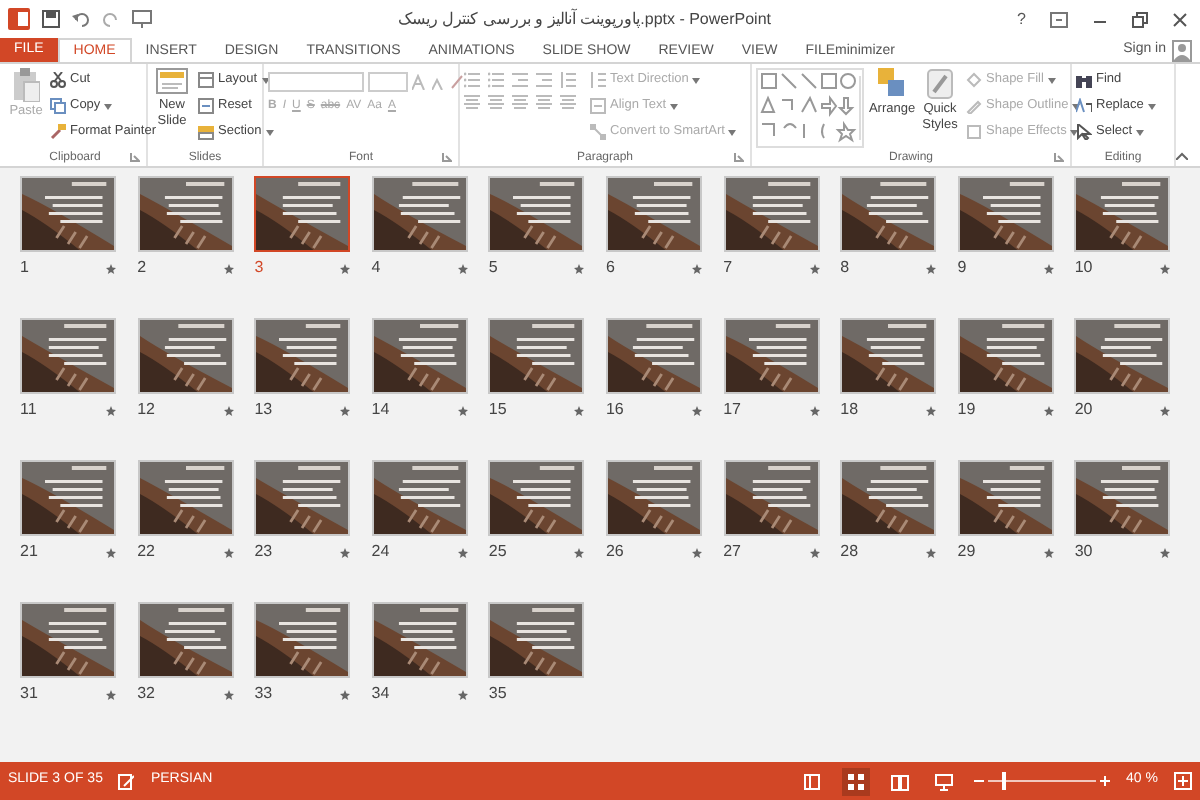 Image resolution: width=1200 pixels, height=800 pixels. I want to click on collapse-ribbon-icon, so click(1182, 156).